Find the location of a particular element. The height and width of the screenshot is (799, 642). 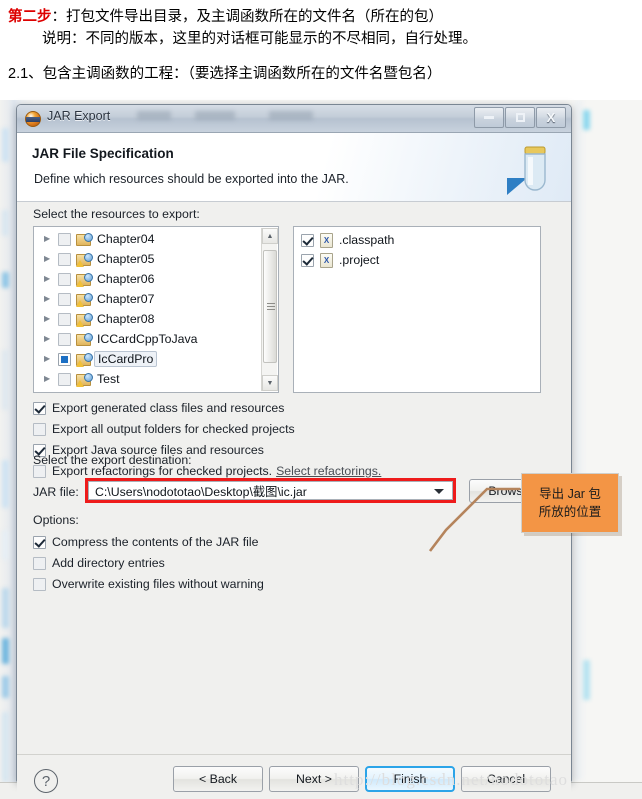

tree-row: ▶ Chapter04 is located at coordinates (147, 239).